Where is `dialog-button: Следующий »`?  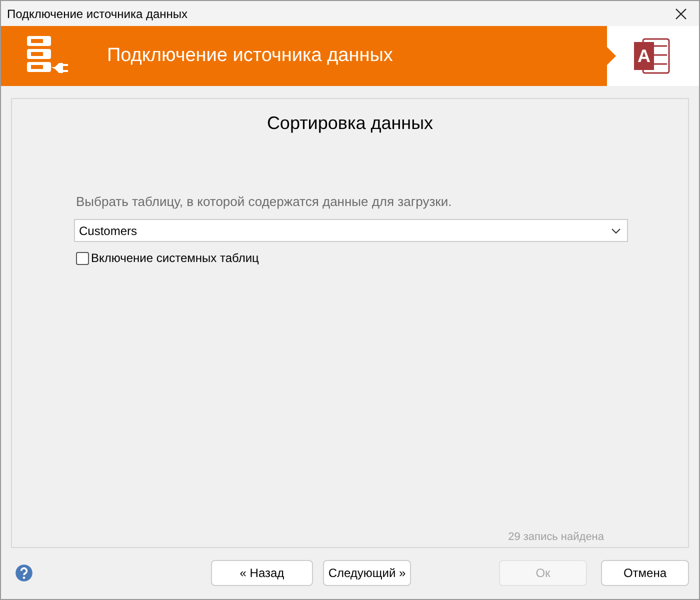 dialog-button: Следующий » is located at coordinates (367, 573).